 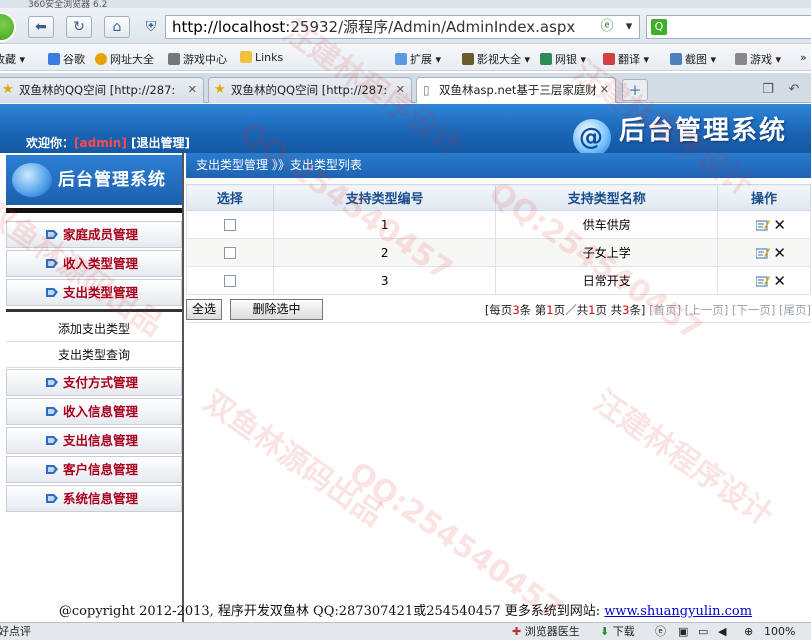 What do you see at coordinates (758, 59) in the screenshot?
I see `bookmark-games: 游戏 ▾` at bounding box center [758, 59].